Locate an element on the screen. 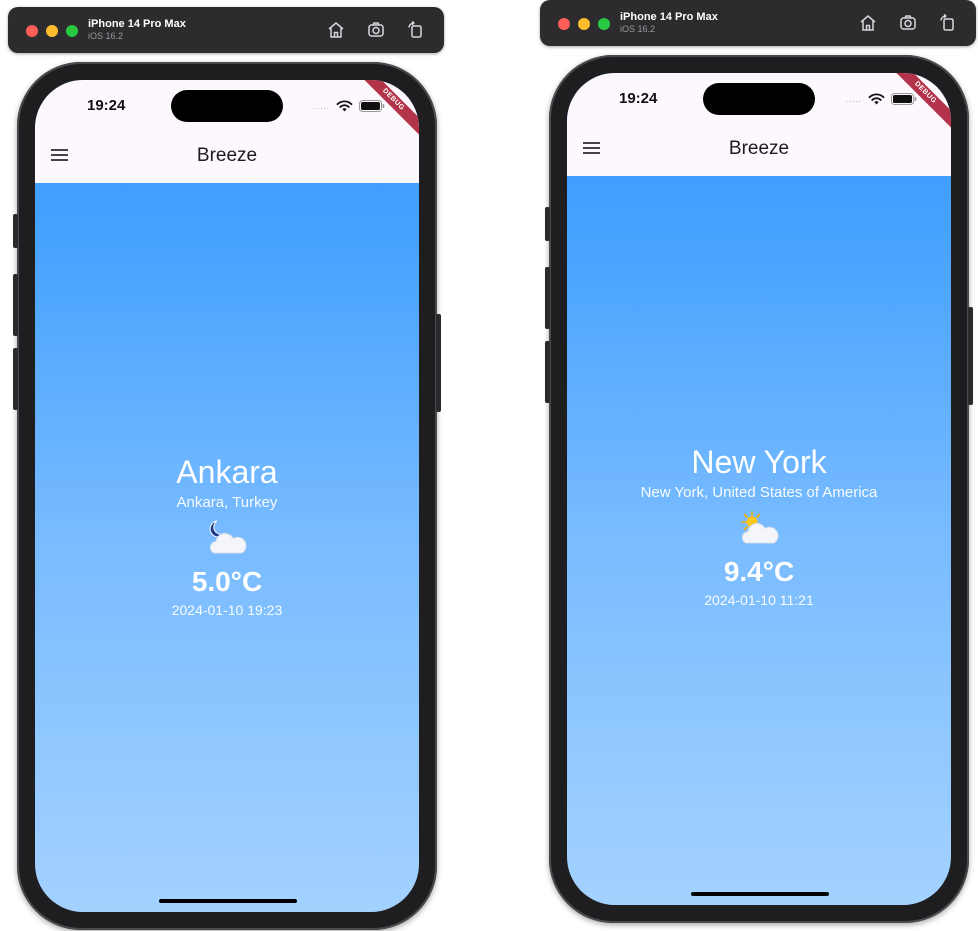 The height and width of the screenshot is (931, 978). moon-cloud-icon is located at coordinates (227, 539).